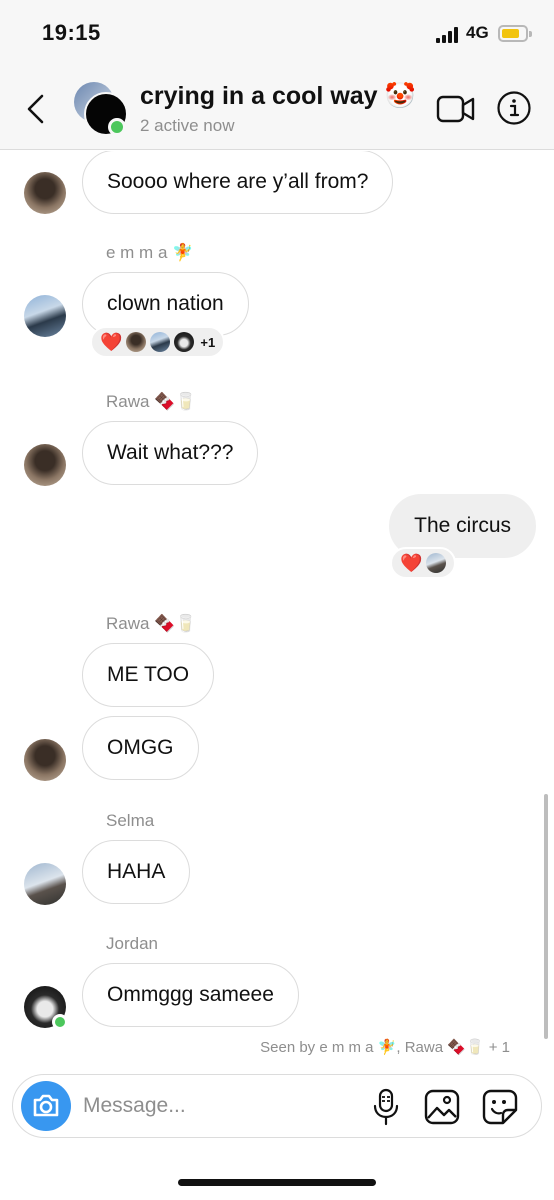  What do you see at coordinates (130, 820) in the screenshot?
I see `sender-name: Selma` at bounding box center [130, 820].